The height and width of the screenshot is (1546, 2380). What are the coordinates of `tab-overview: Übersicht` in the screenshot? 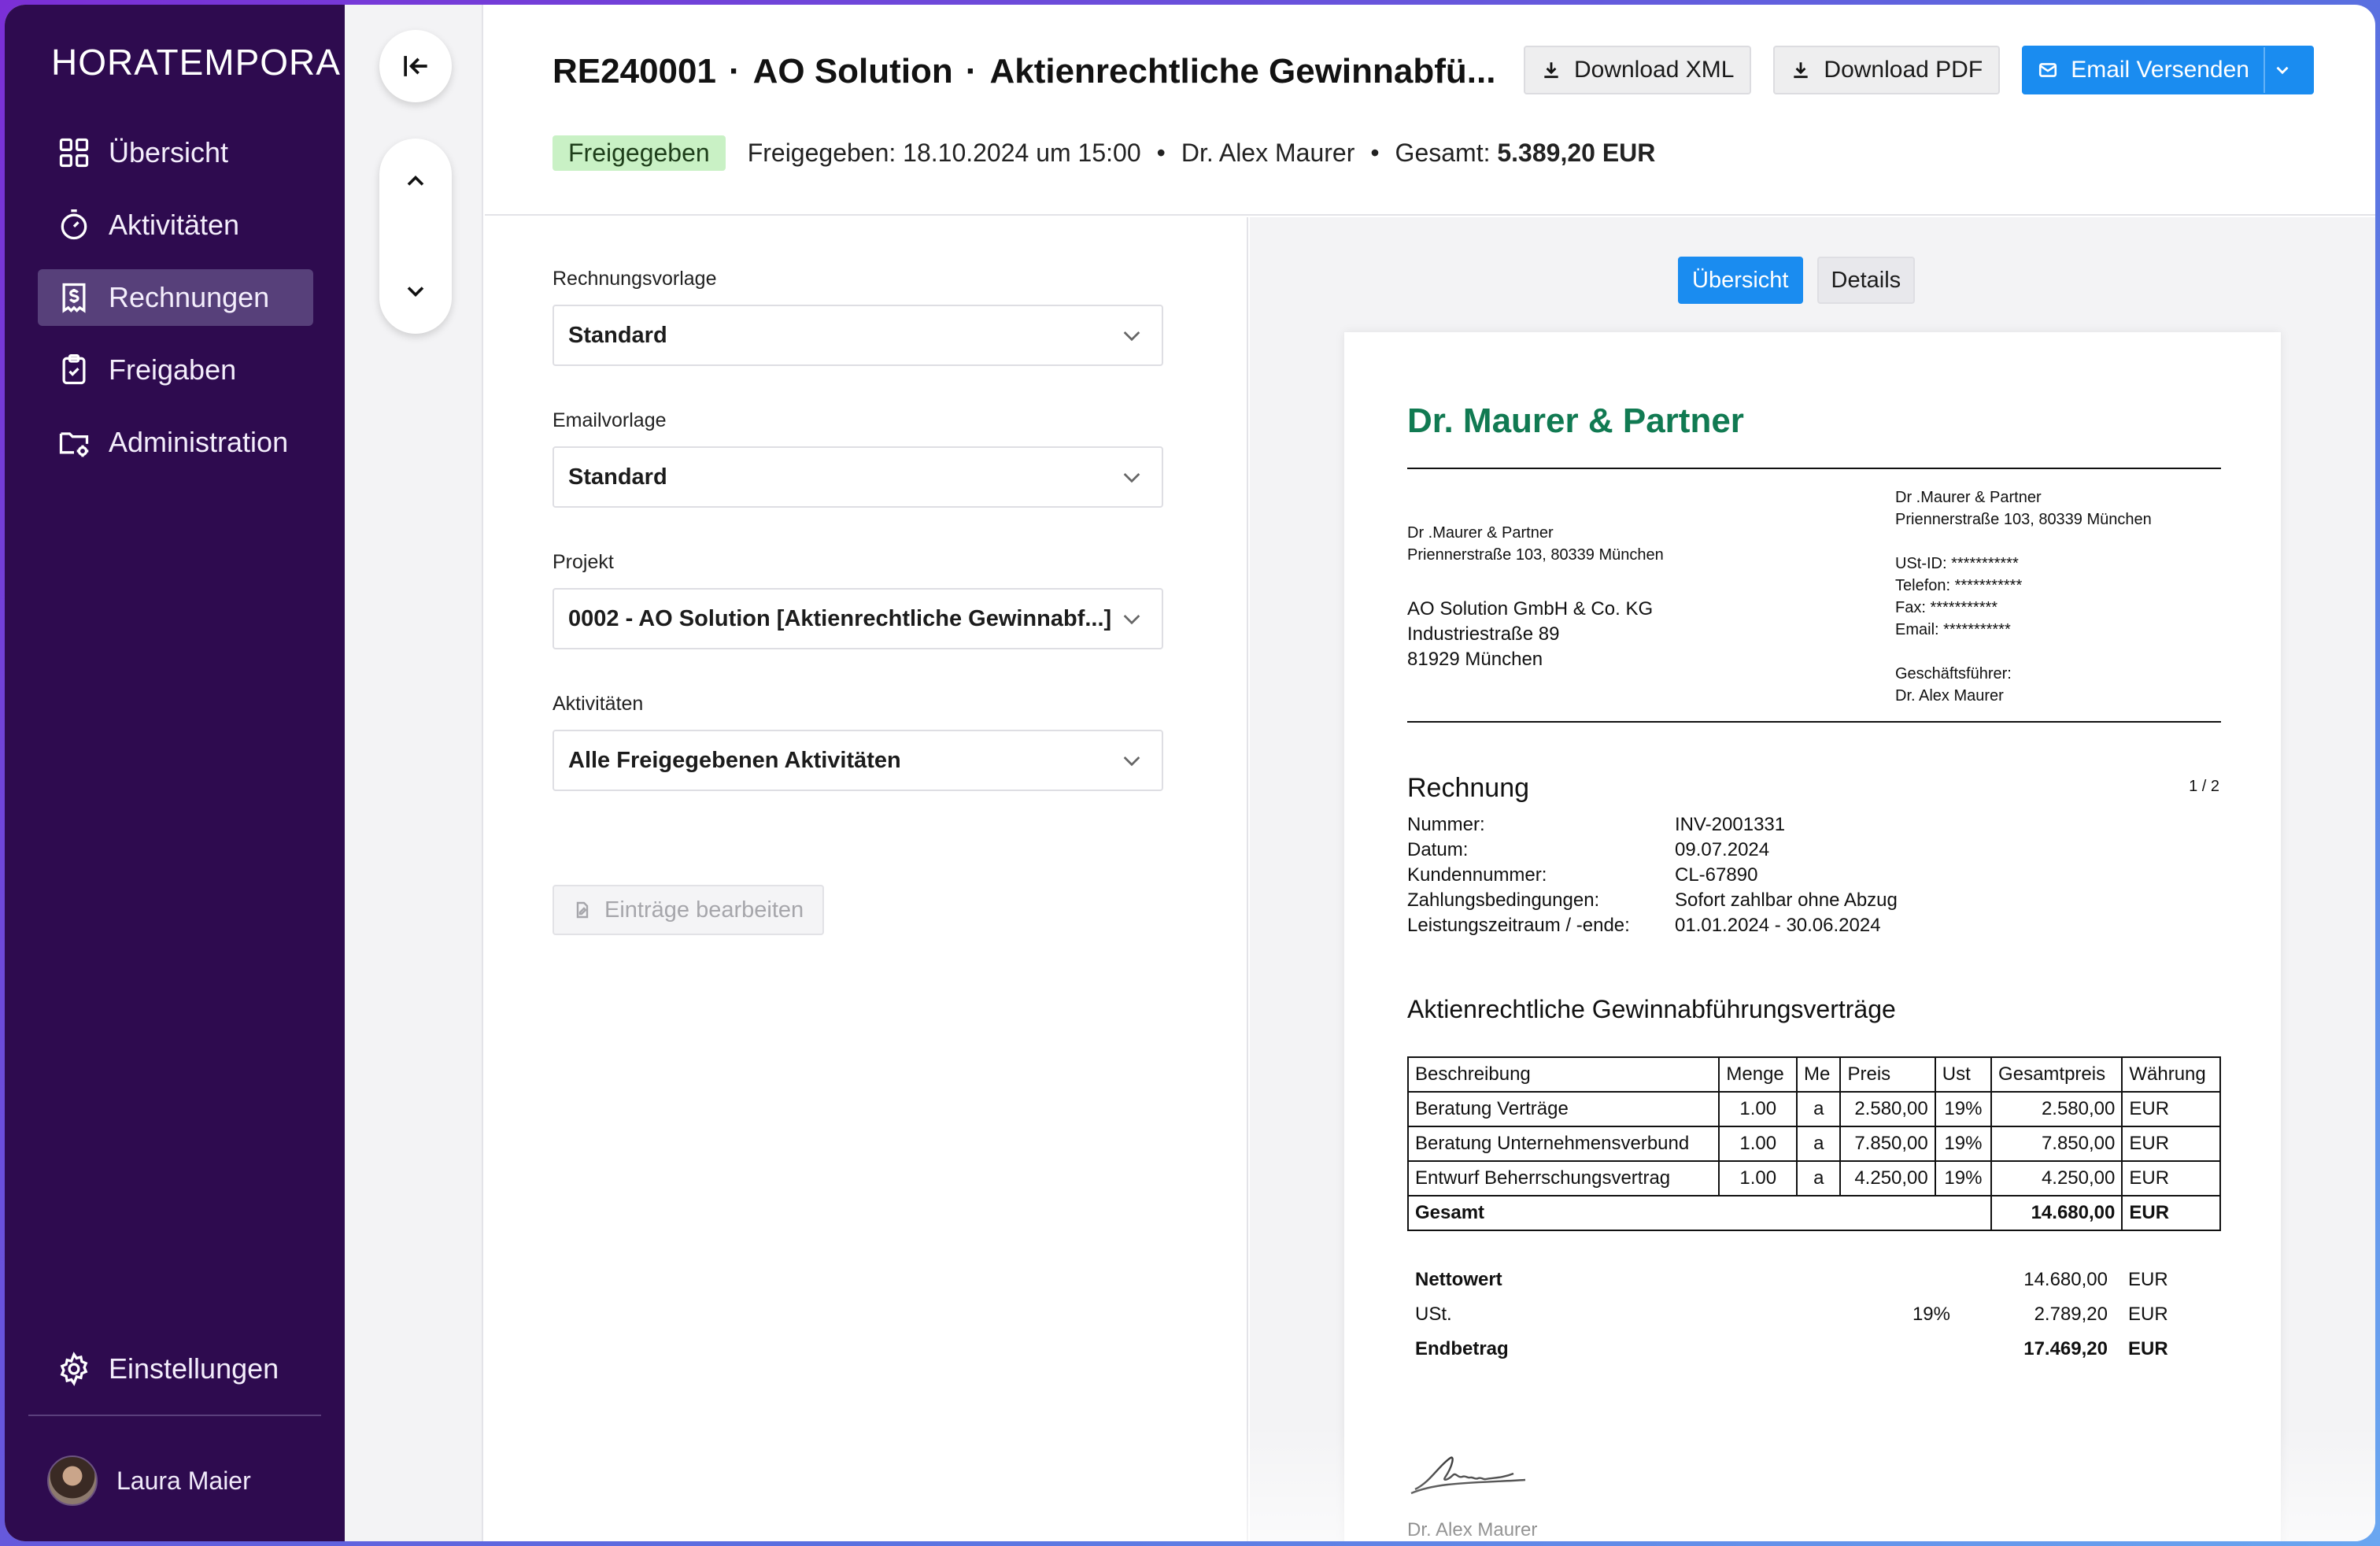 It's located at (1741, 280).